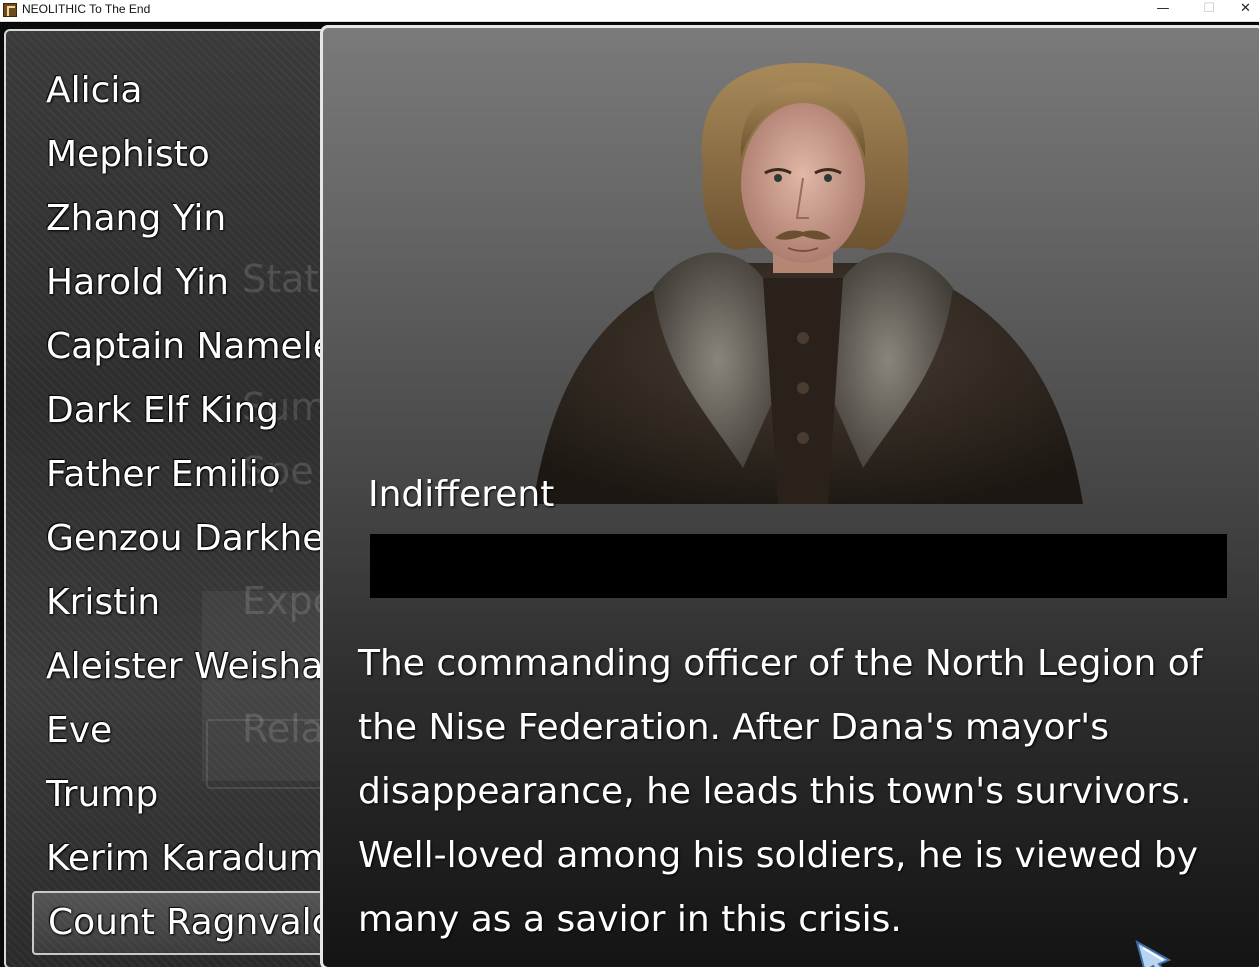 The image size is (1259, 967). What do you see at coordinates (461, 494) in the screenshot?
I see `relationship-status-label: Indifferent` at bounding box center [461, 494].